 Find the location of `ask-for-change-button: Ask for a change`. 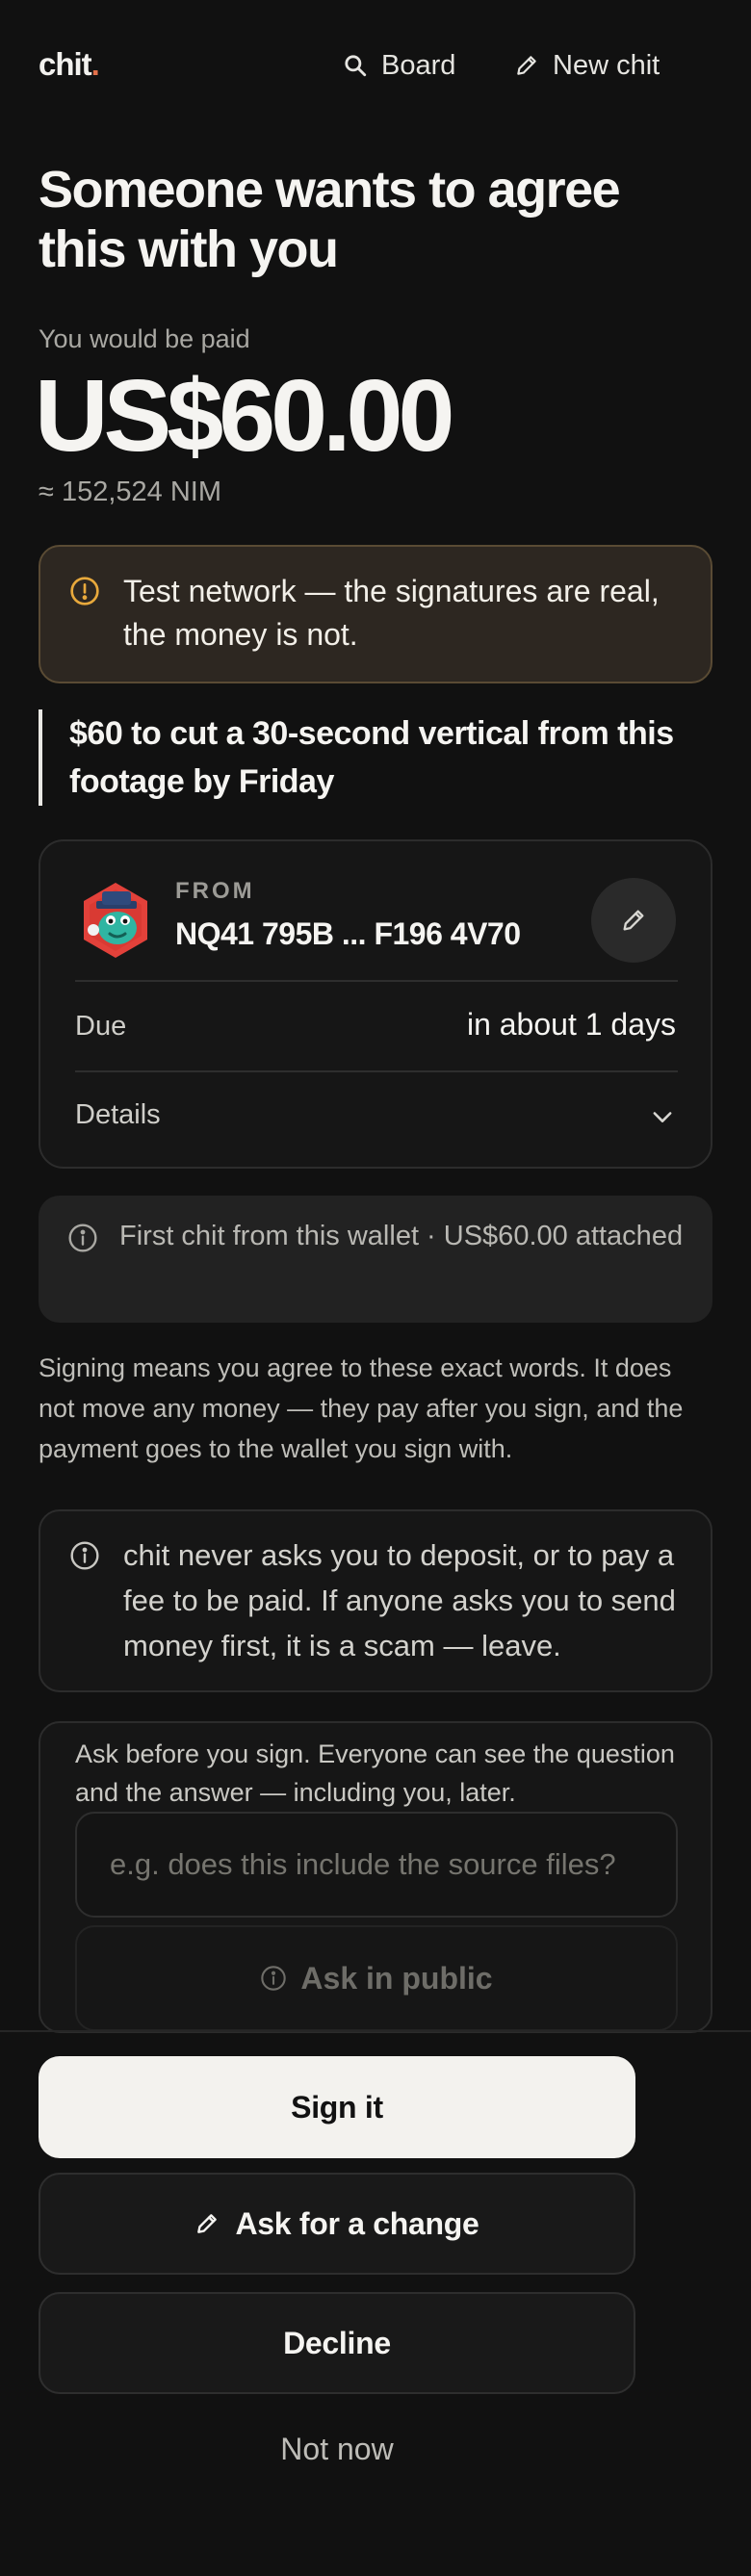

ask-for-change-button: Ask for a change is located at coordinates (337, 2224).